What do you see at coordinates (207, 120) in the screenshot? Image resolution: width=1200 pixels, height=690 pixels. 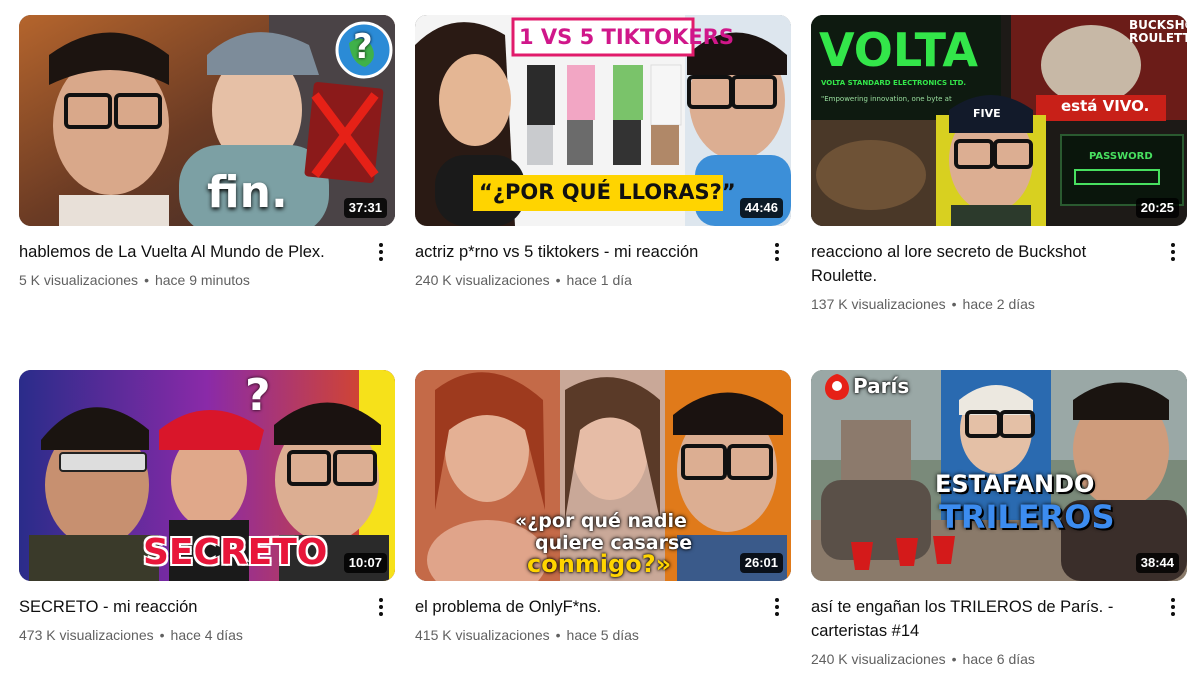 I see `video-thumbnail: fin. ? 37:31` at bounding box center [207, 120].